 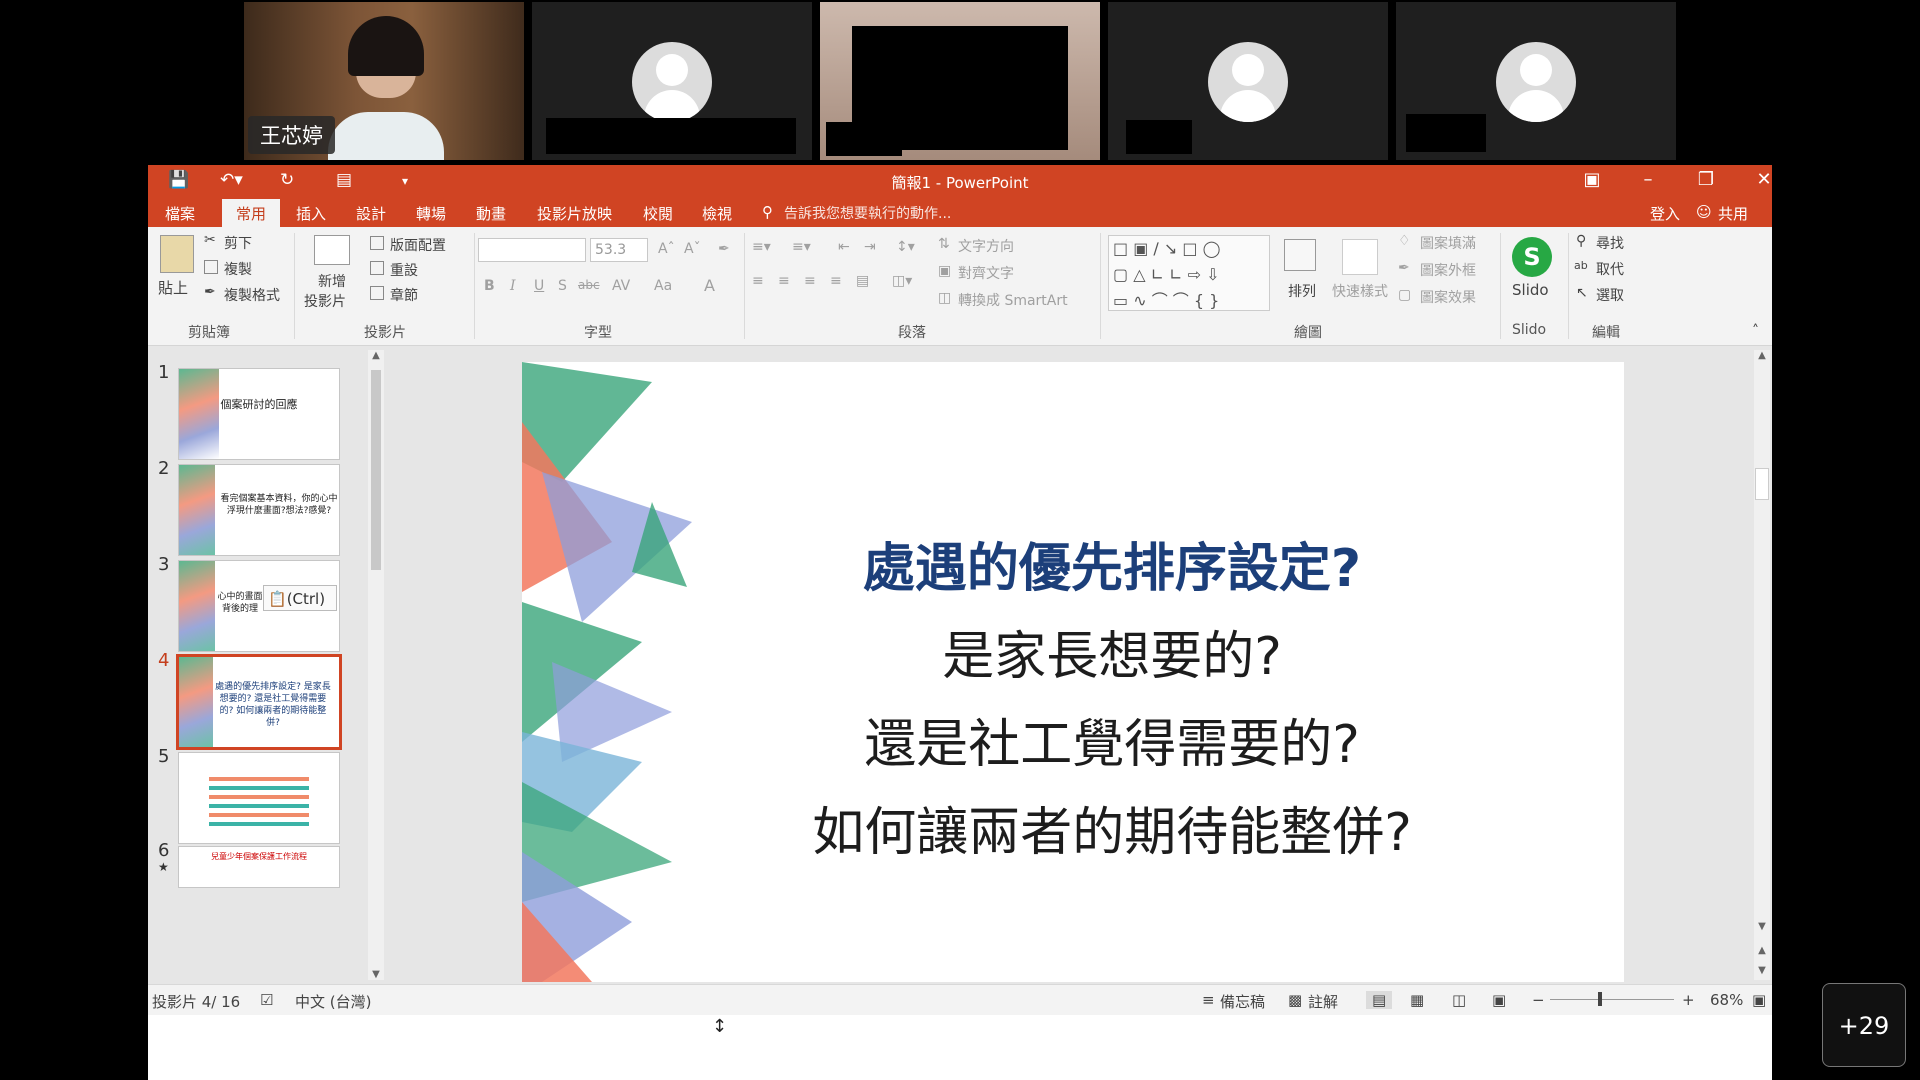 I want to click on slido-button: Slido, so click(x=1530, y=290).